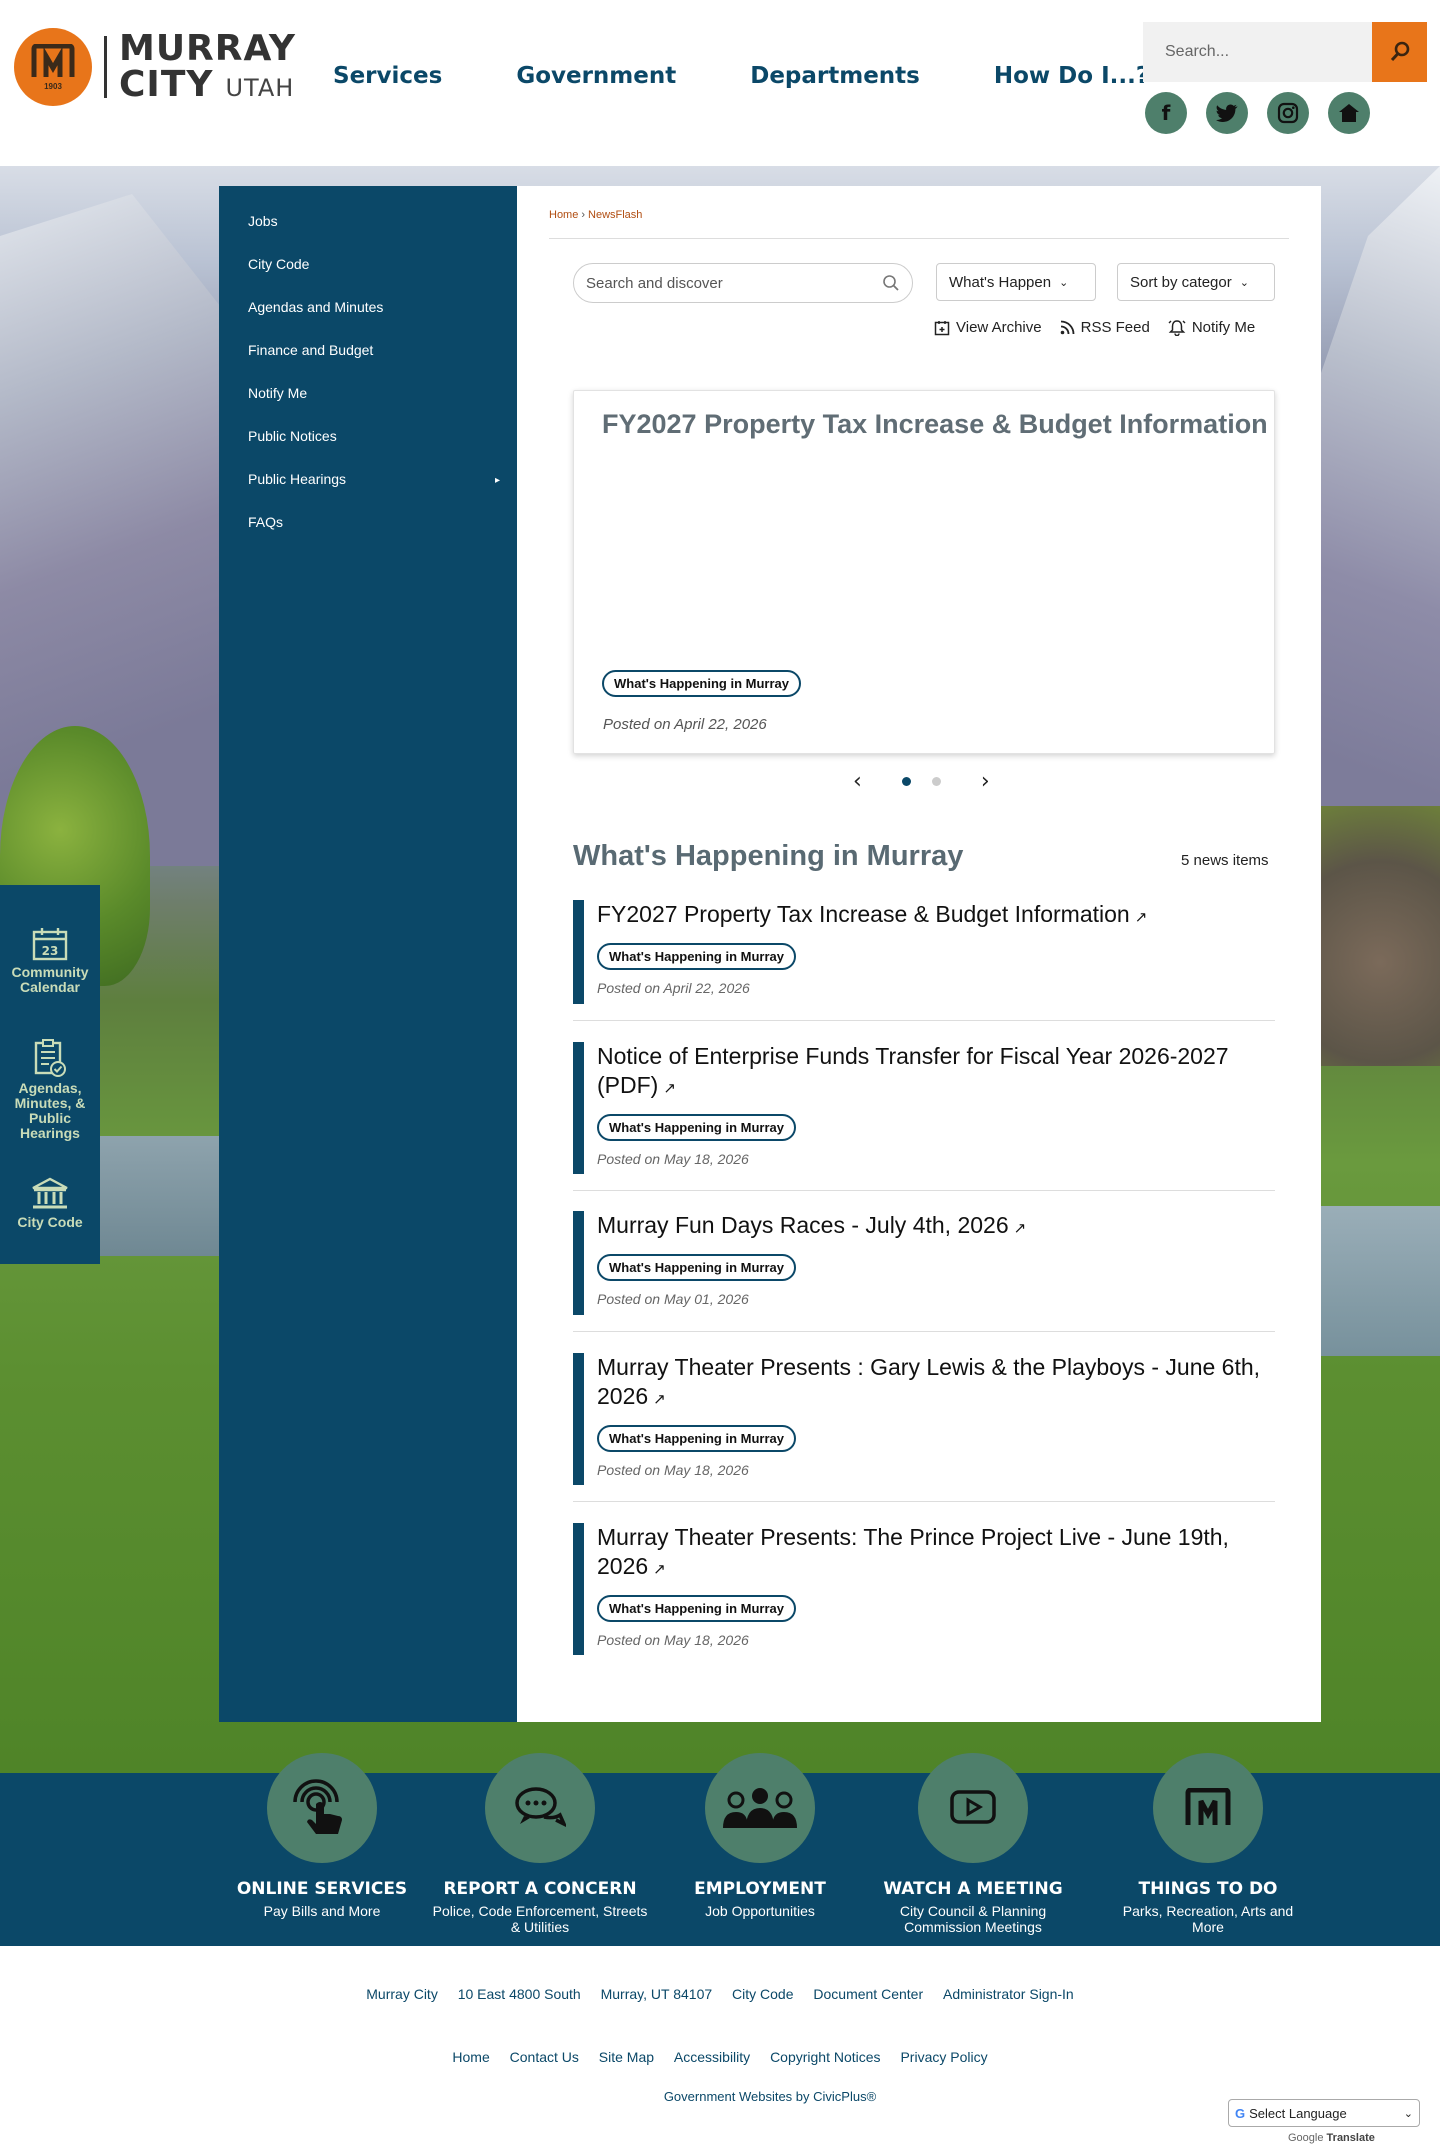  Describe the element at coordinates (1196, 282) in the screenshot. I see `sort-select: Sort by categor ⌄` at that location.